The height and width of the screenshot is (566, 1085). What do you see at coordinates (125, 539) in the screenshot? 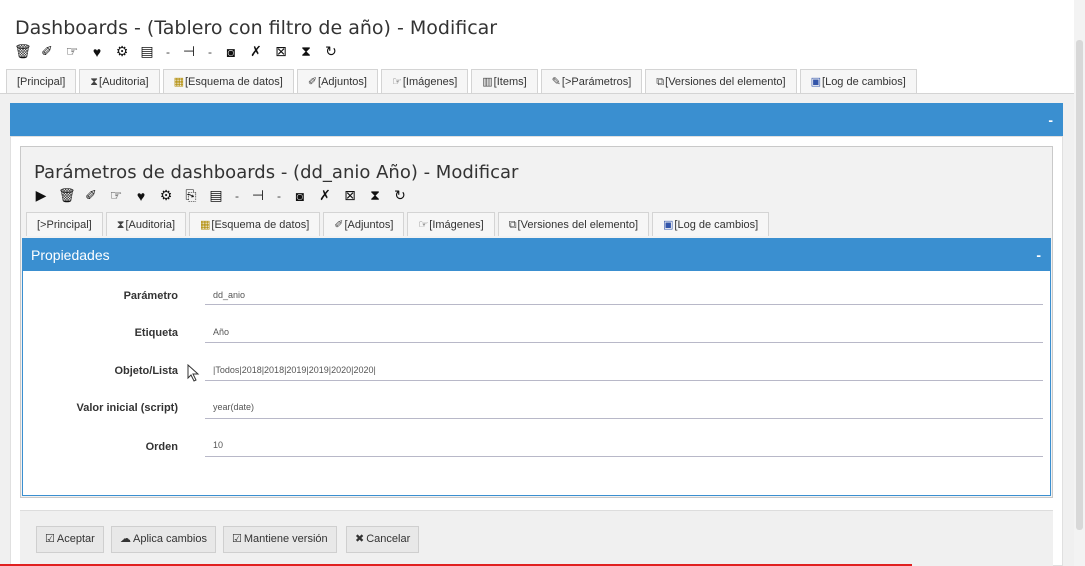
I see `cloud-upload-icon: ☁` at bounding box center [125, 539].